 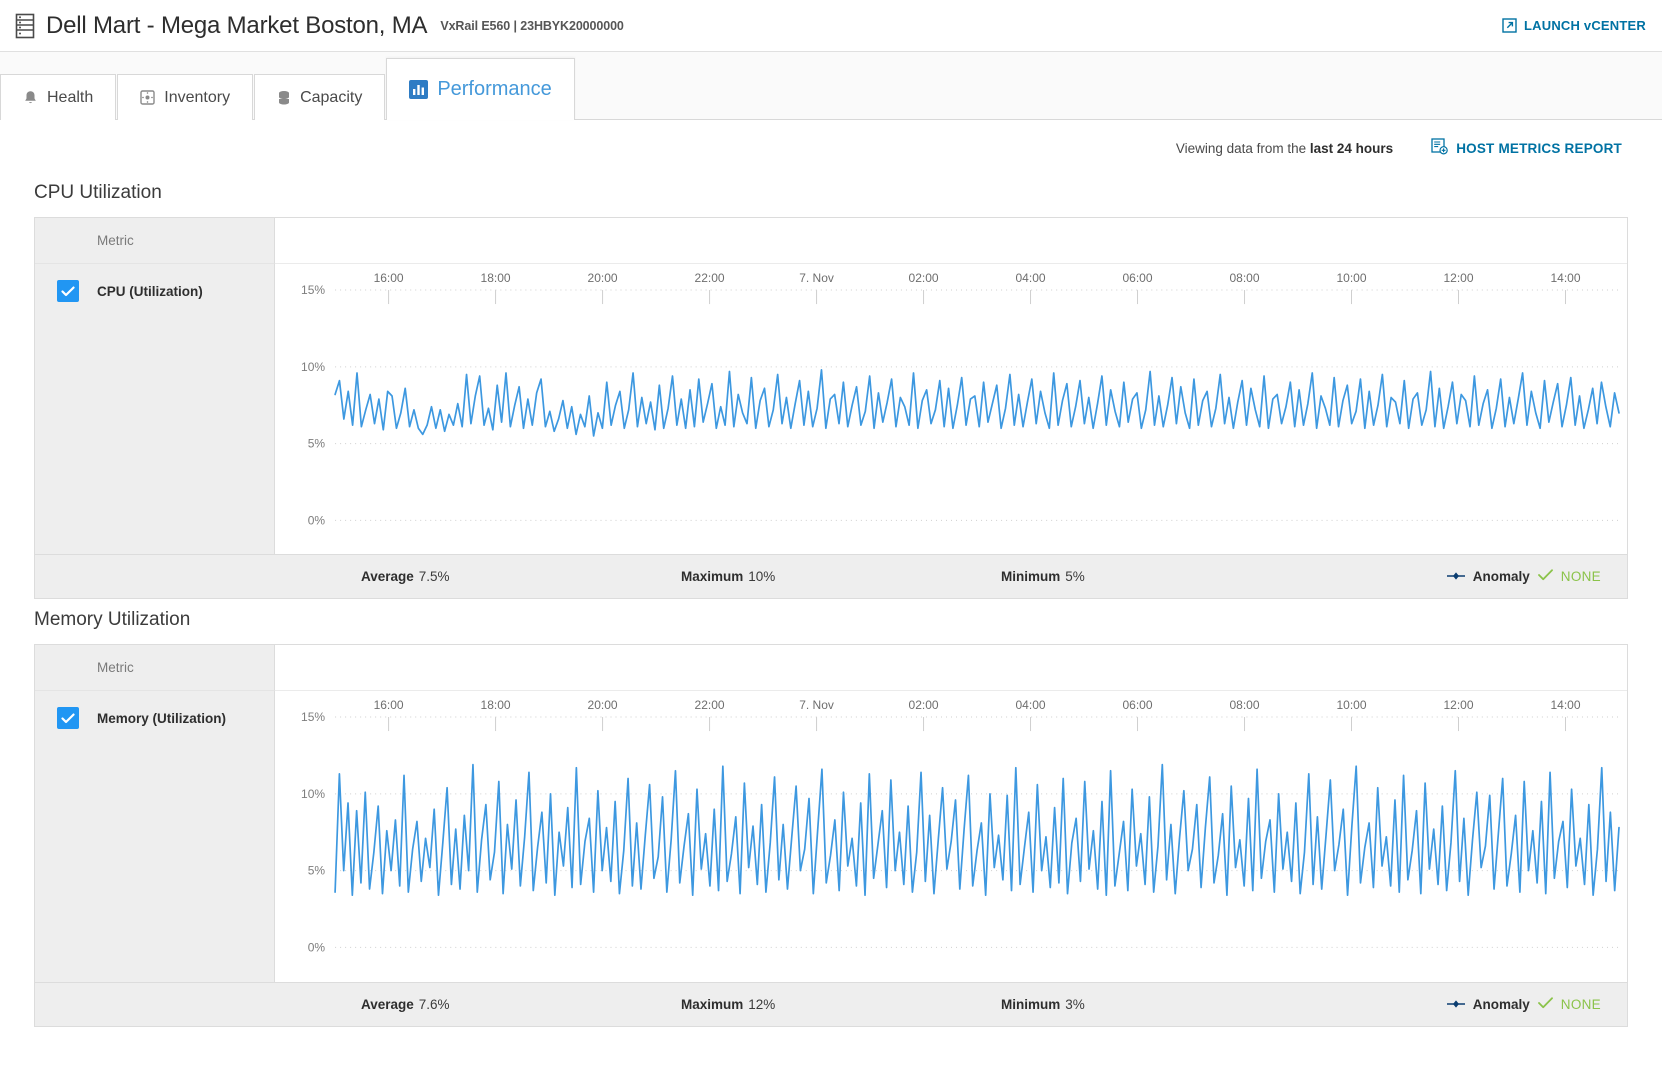 What do you see at coordinates (532, 25) in the screenshot?
I see `appliance-model-serial: VxRail E560 | 23HBYK20000000` at bounding box center [532, 25].